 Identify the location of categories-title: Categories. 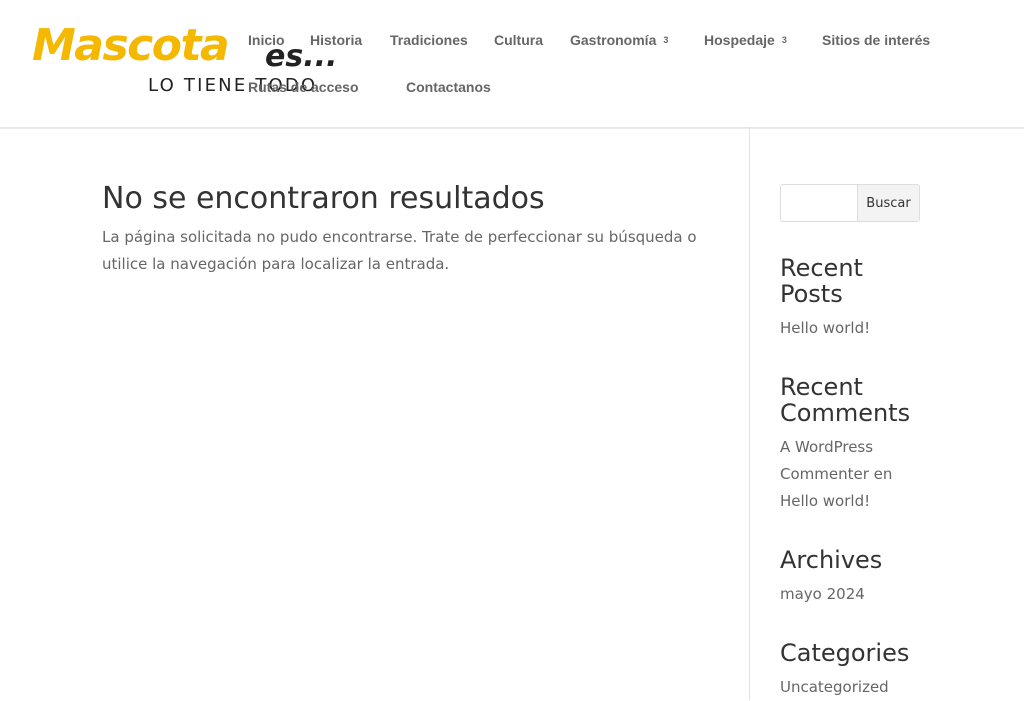
(845, 653).